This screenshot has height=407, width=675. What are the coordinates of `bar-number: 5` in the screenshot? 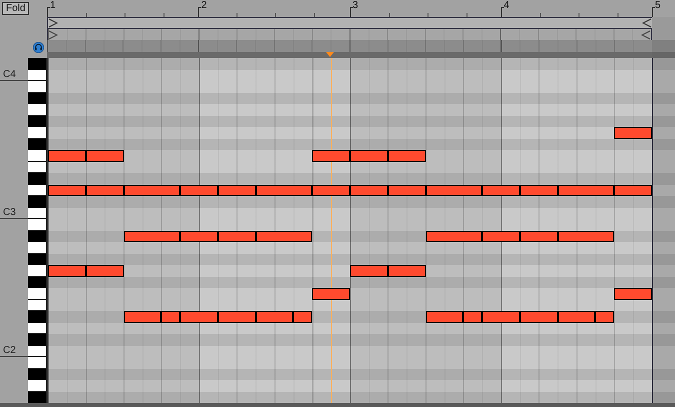 It's located at (658, 6).